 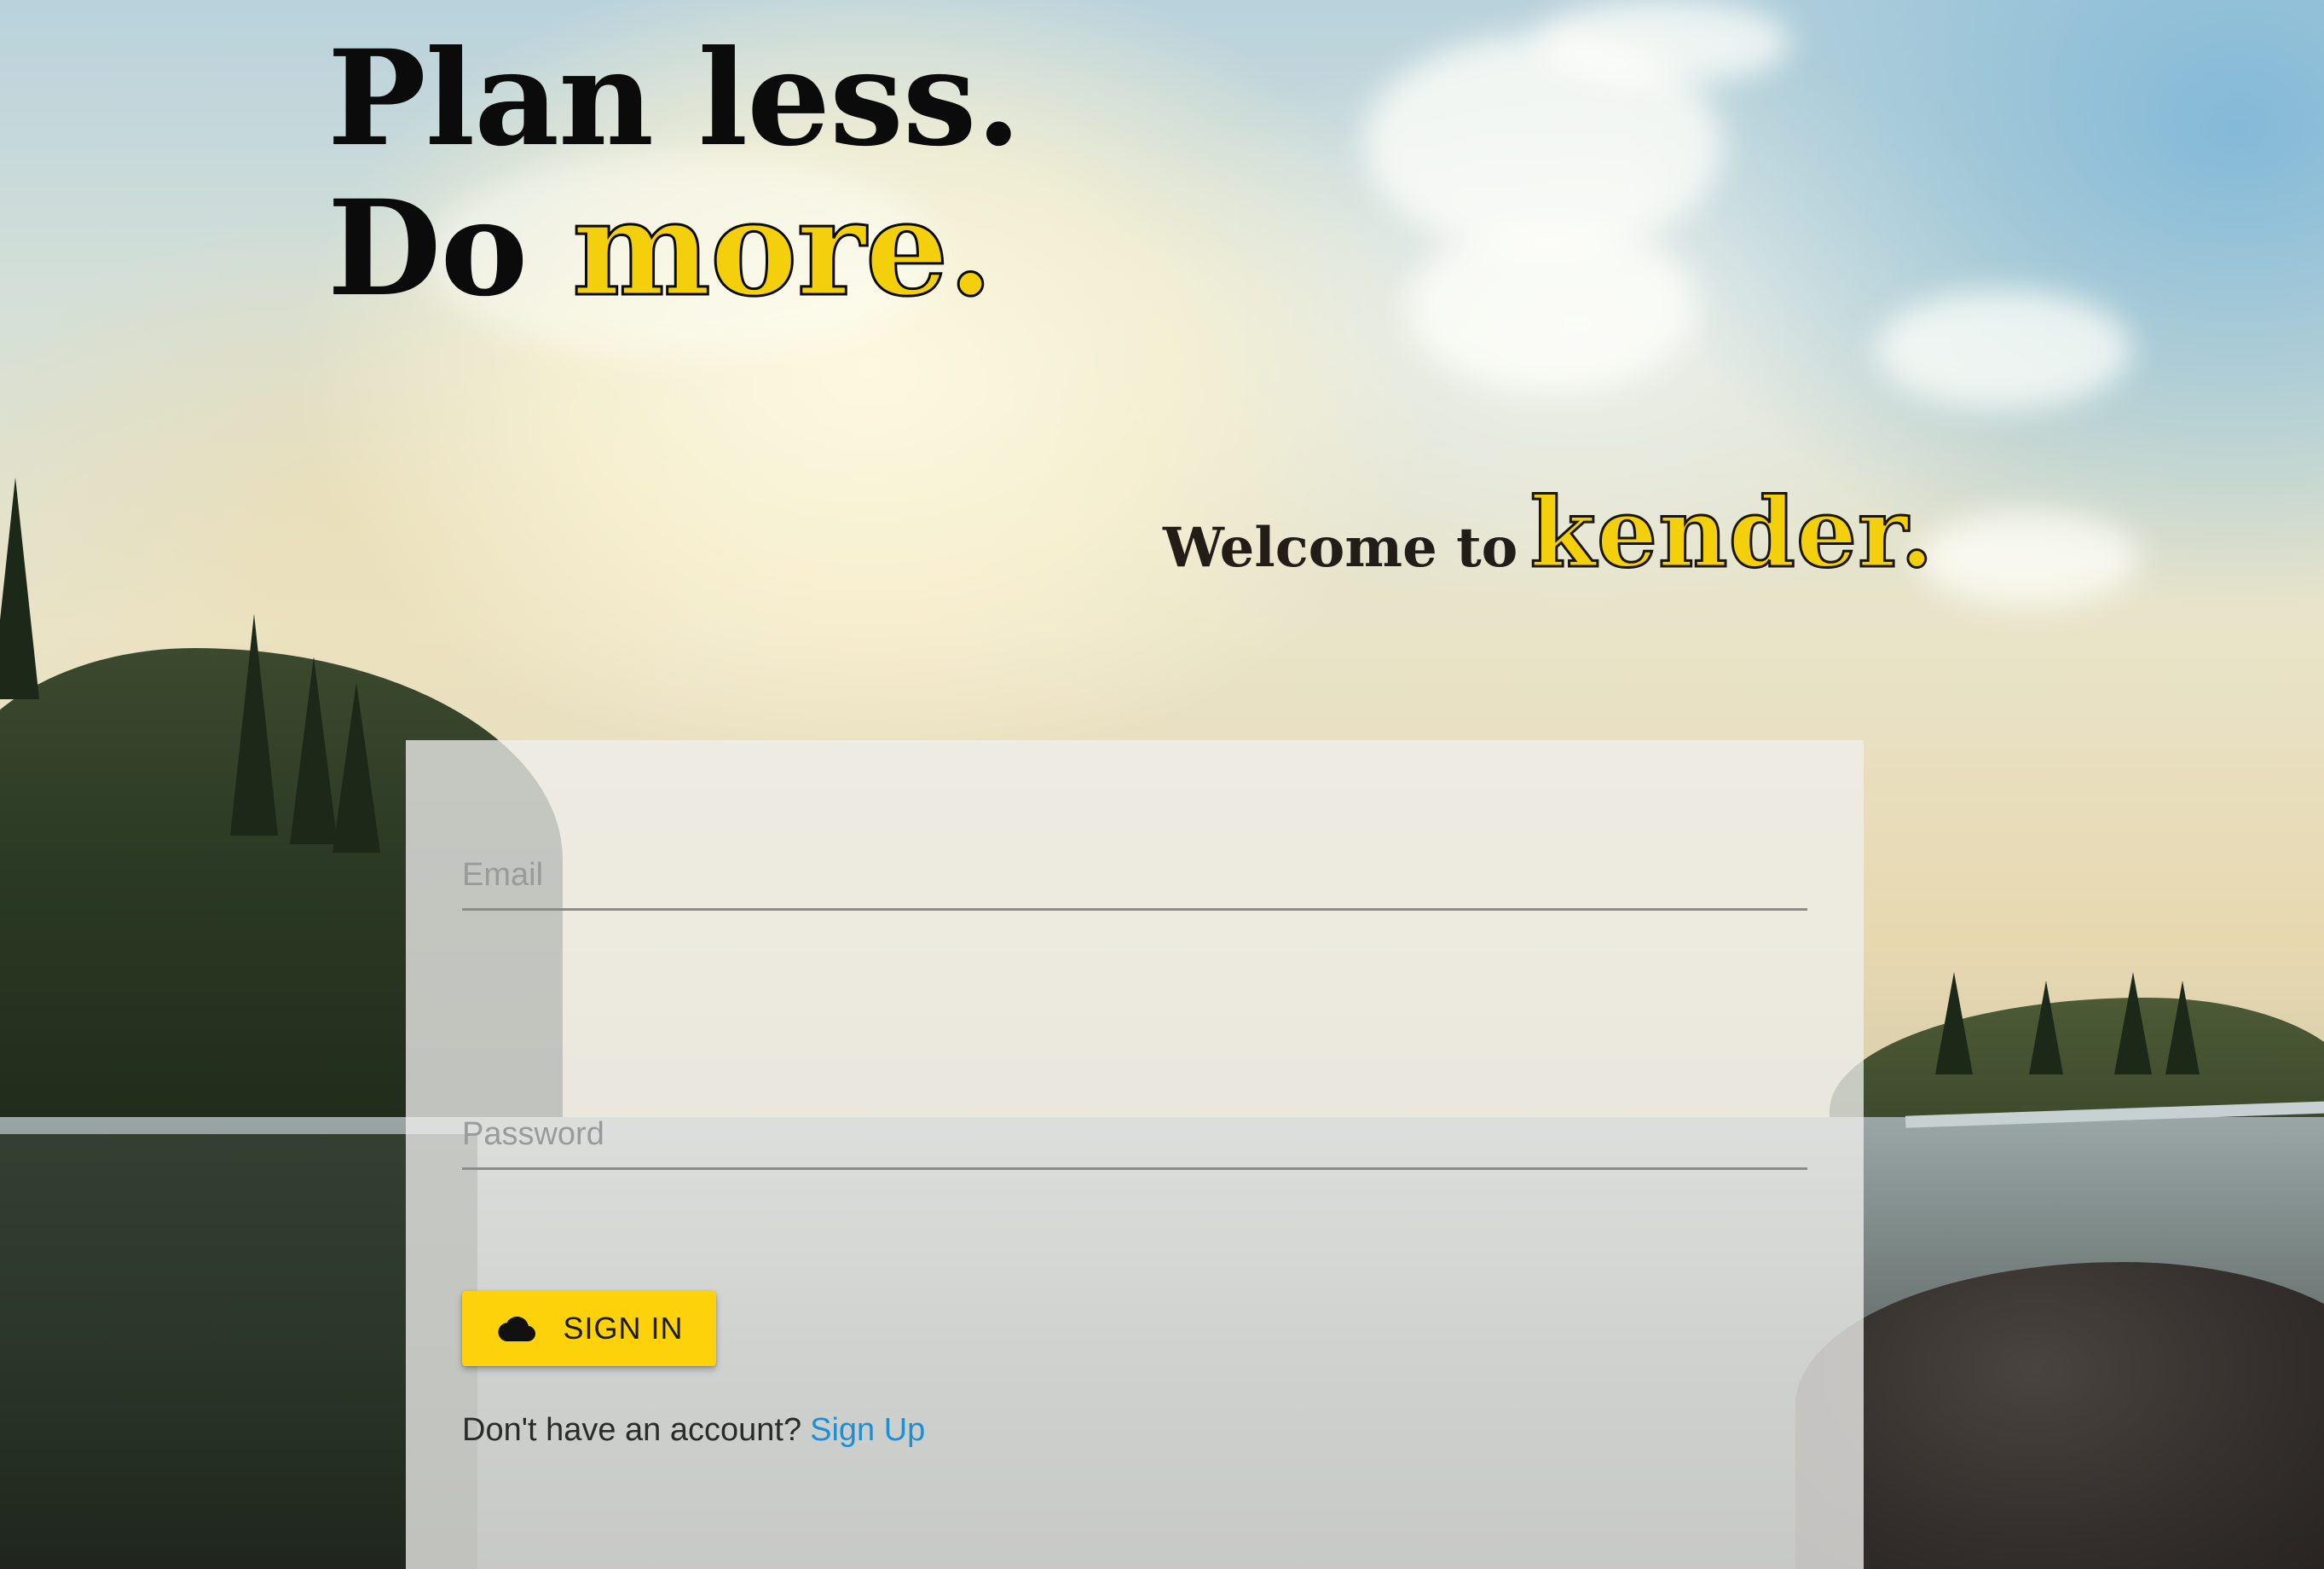 I want to click on brand-logo-text: kender., so click(x=1732, y=534).